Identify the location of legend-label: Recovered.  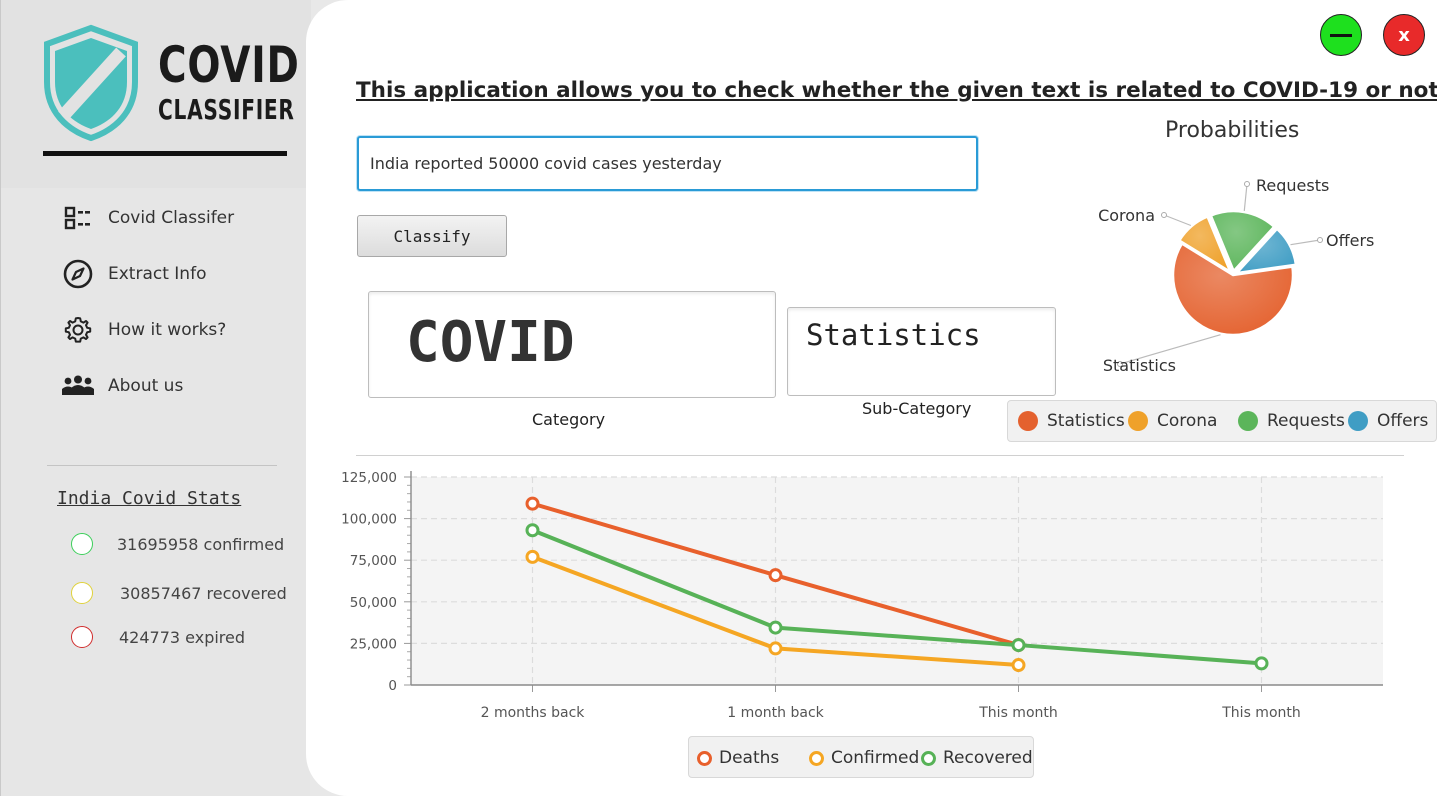
(988, 758).